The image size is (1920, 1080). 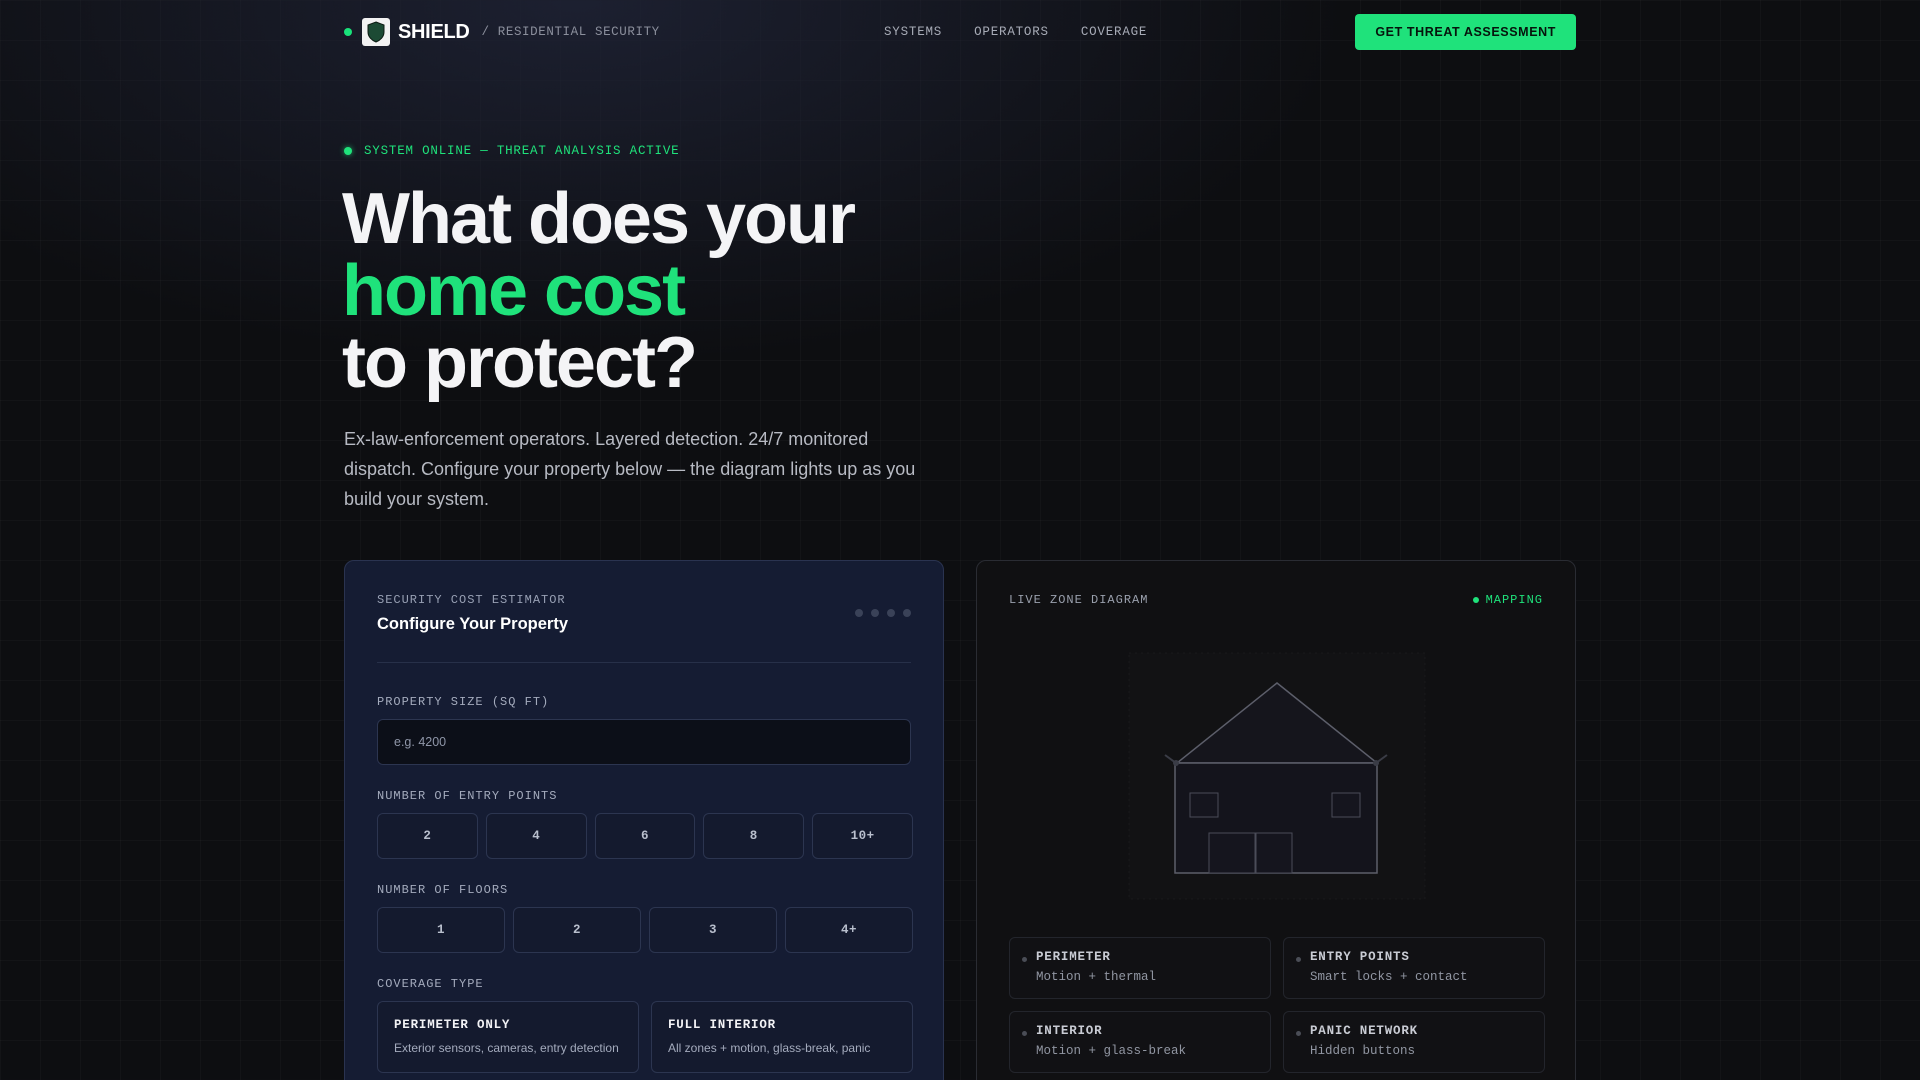 I want to click on brand-name: SHIELD, so click(x=434, y=32).